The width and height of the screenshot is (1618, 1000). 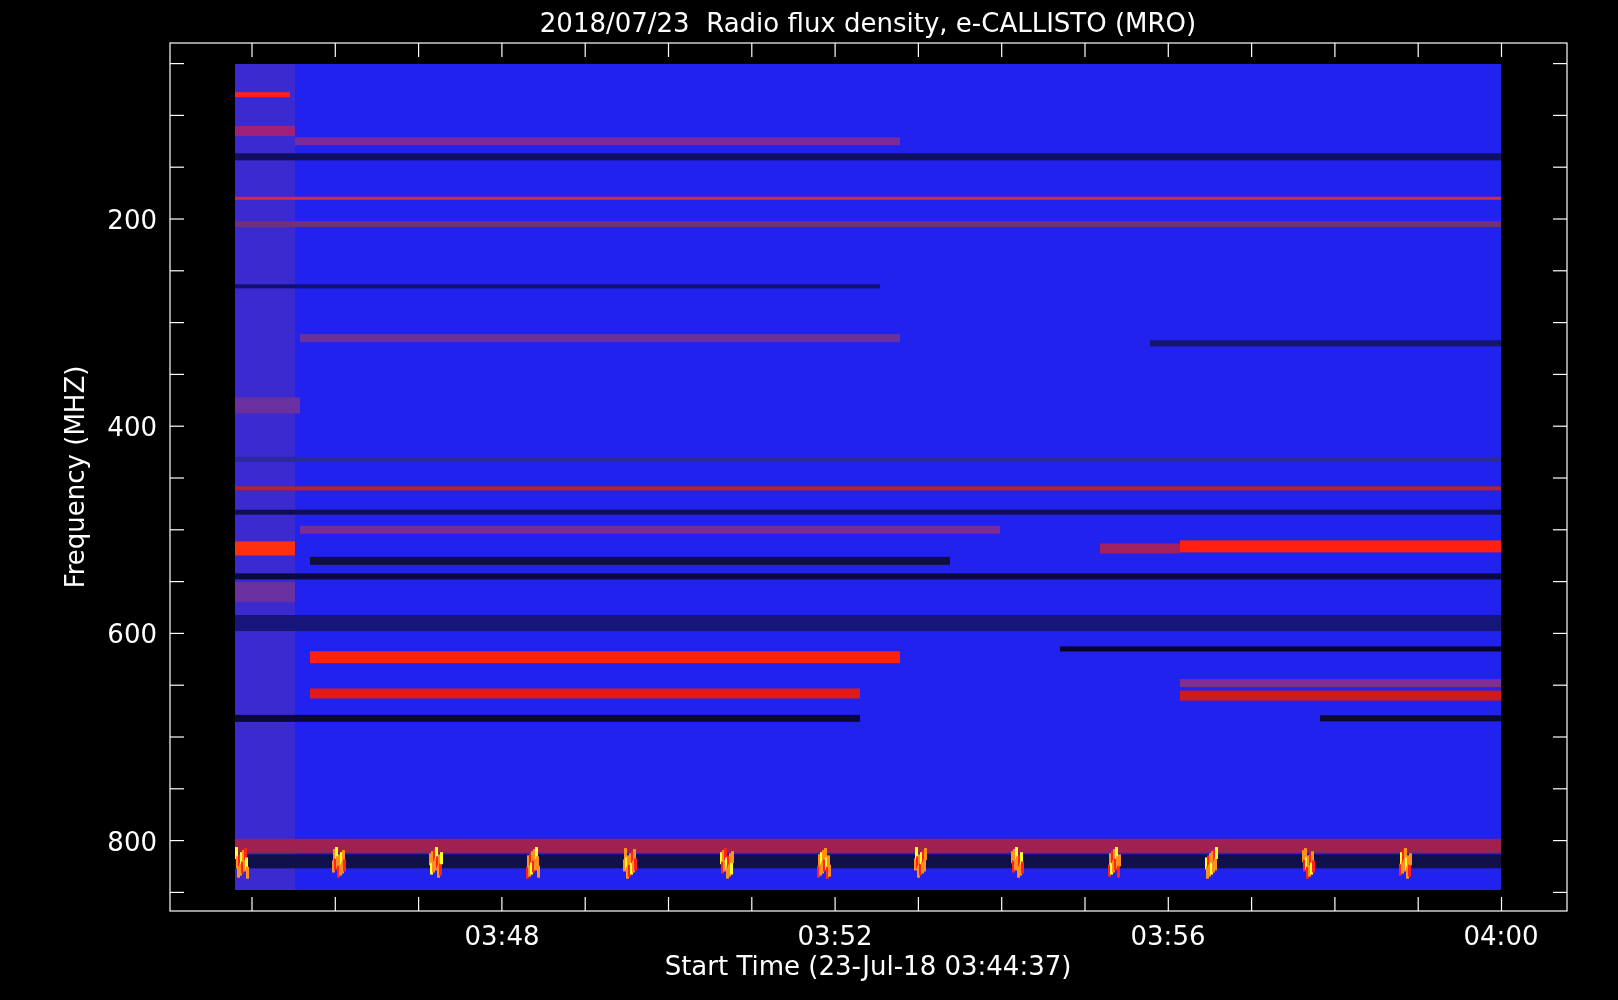 I want to click on tick-label: 400, so click(x=132, y=427).